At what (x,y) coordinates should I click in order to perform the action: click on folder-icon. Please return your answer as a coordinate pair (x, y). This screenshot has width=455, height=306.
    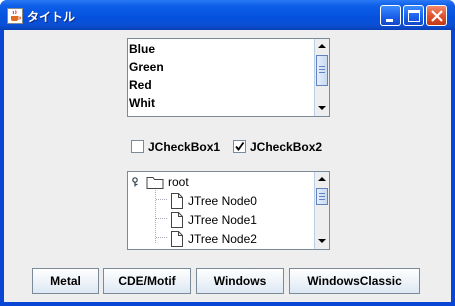
    Looking at the image, I should click on (155, 183).